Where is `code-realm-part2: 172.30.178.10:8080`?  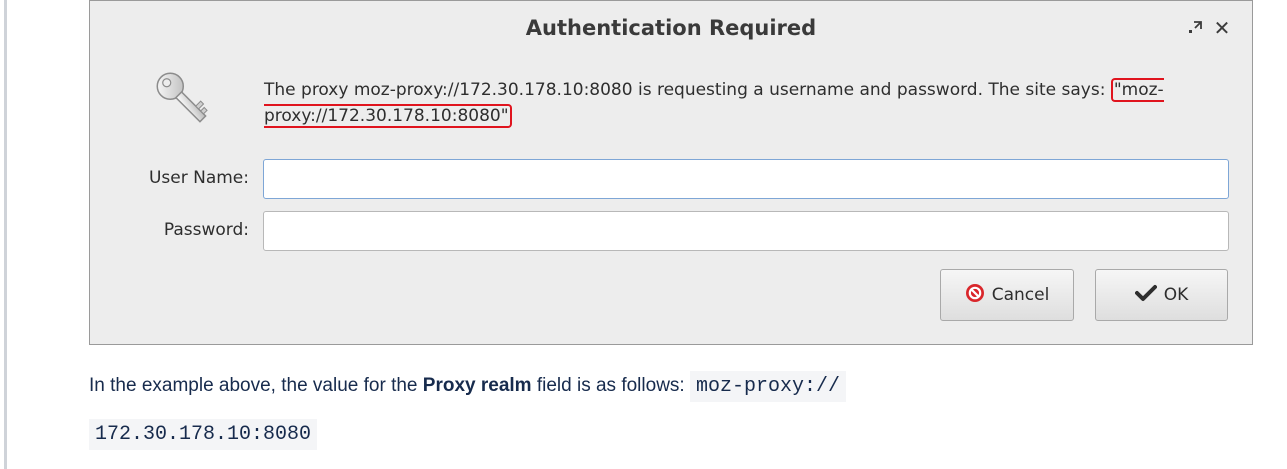 code-realm-part2: 172.30.178.10:8080 is located at coordinates (203, 434).